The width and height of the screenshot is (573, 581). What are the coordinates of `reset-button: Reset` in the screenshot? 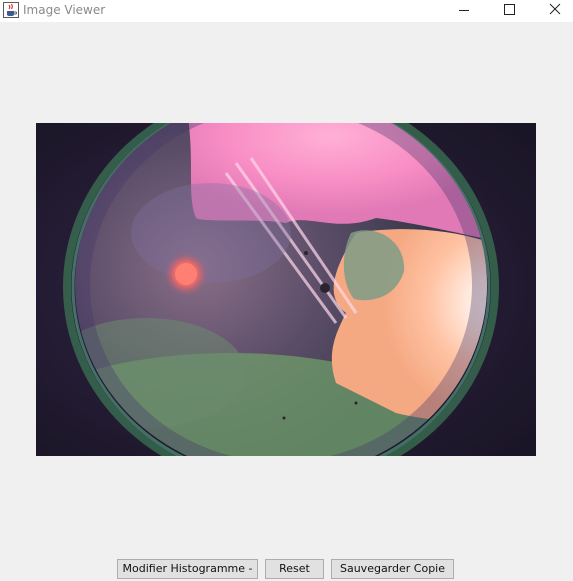 It's located at (294, 569).